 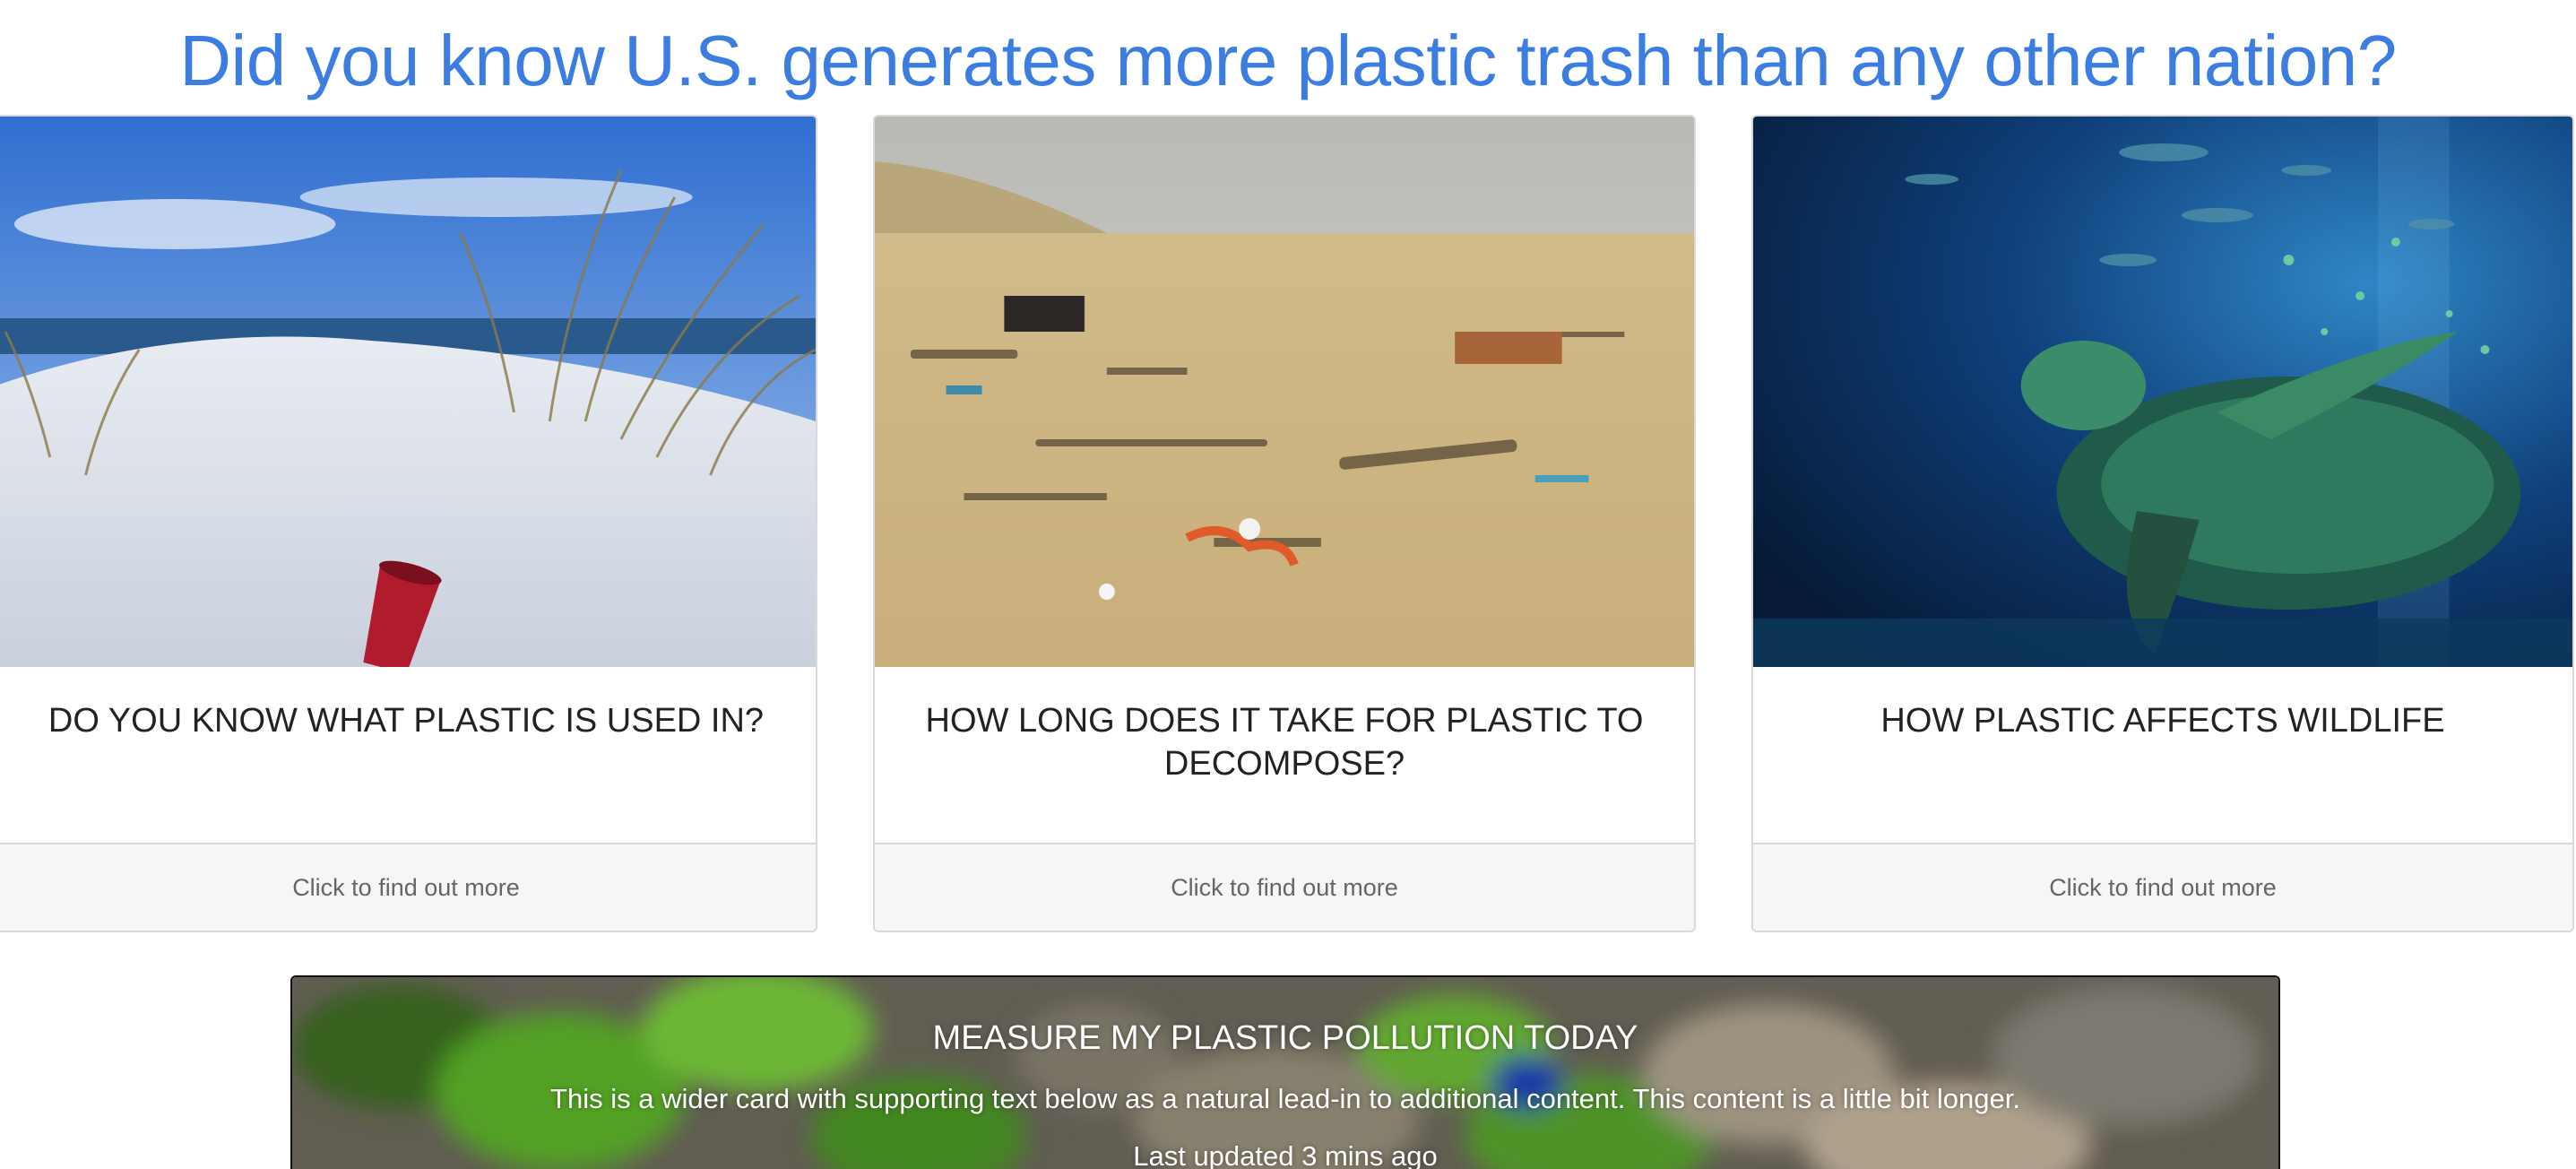 I want to click on card-image-polluted-beach, so click(x=1284, y=392).